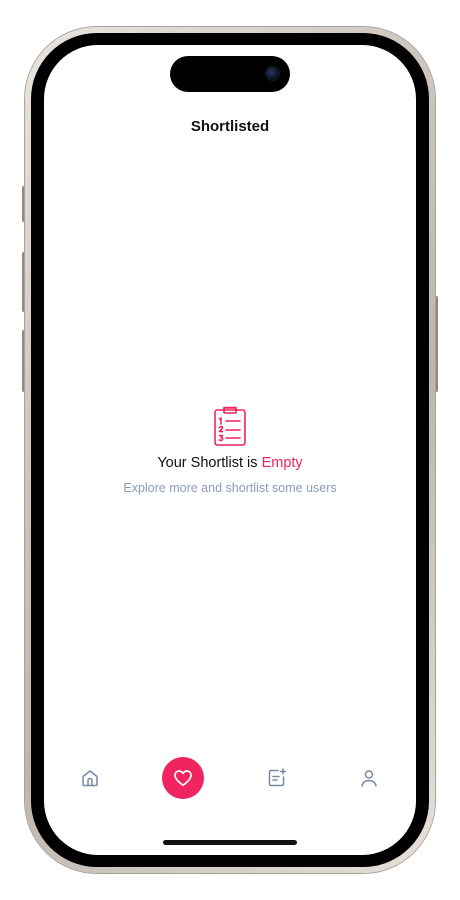 The image size is (460, 900). Describe the element at coordinates (230, 426) in the screenshot. I see `clipboard-list-icon` at that location.